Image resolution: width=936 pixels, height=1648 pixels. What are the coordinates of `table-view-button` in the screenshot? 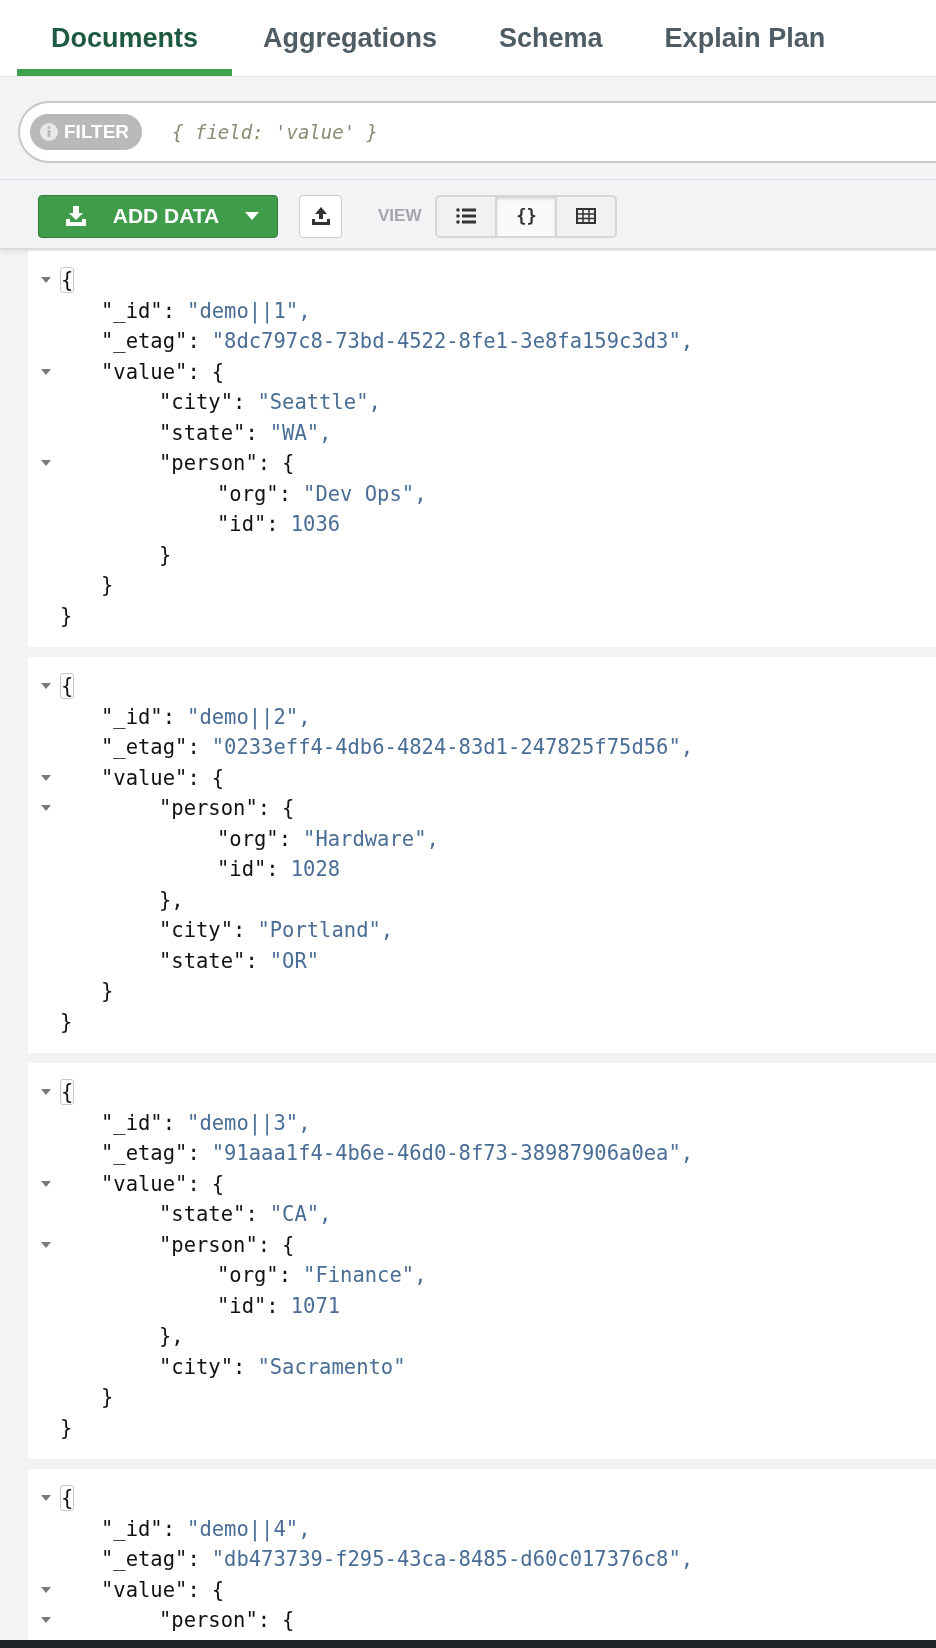 It's located at (586, 216).